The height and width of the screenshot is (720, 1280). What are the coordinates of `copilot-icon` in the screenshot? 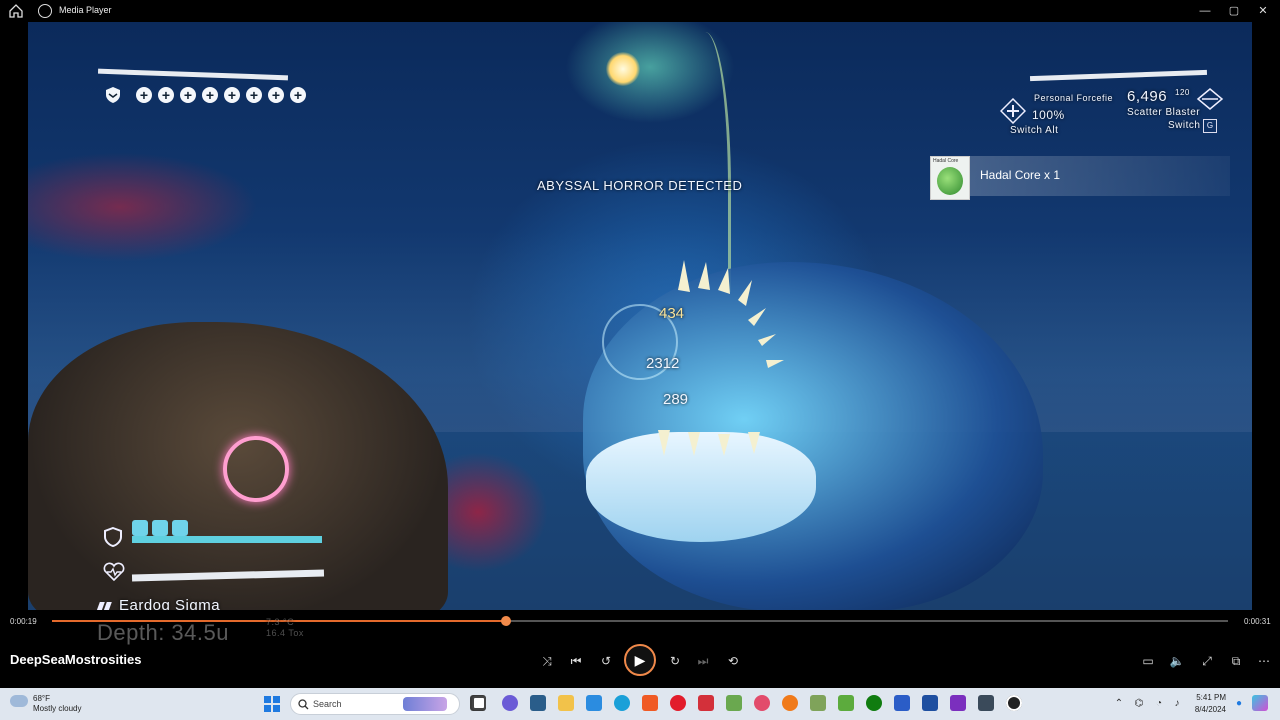 It's located at (1260, 703).